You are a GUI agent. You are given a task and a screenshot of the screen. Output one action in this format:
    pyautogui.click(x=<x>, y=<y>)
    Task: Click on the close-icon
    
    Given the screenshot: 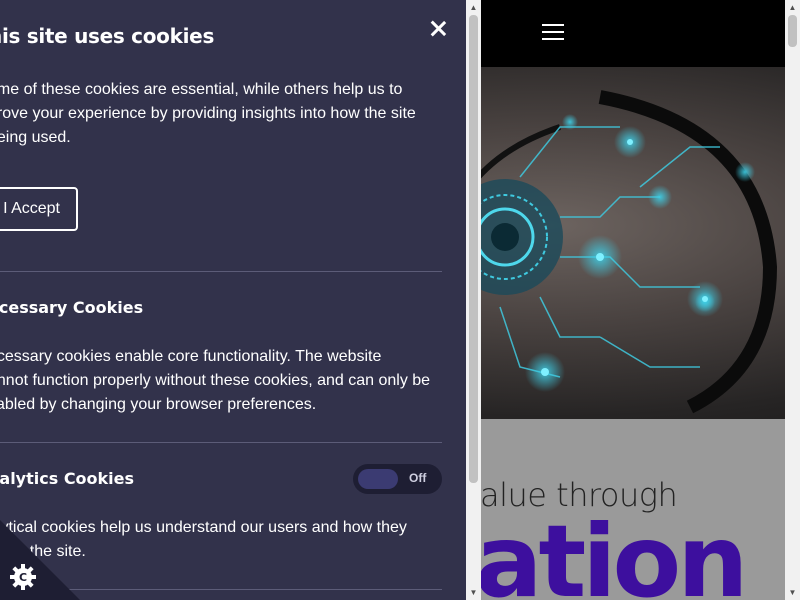 What is the action you would take?
    pyautogui.click(x=438, y=28)
    